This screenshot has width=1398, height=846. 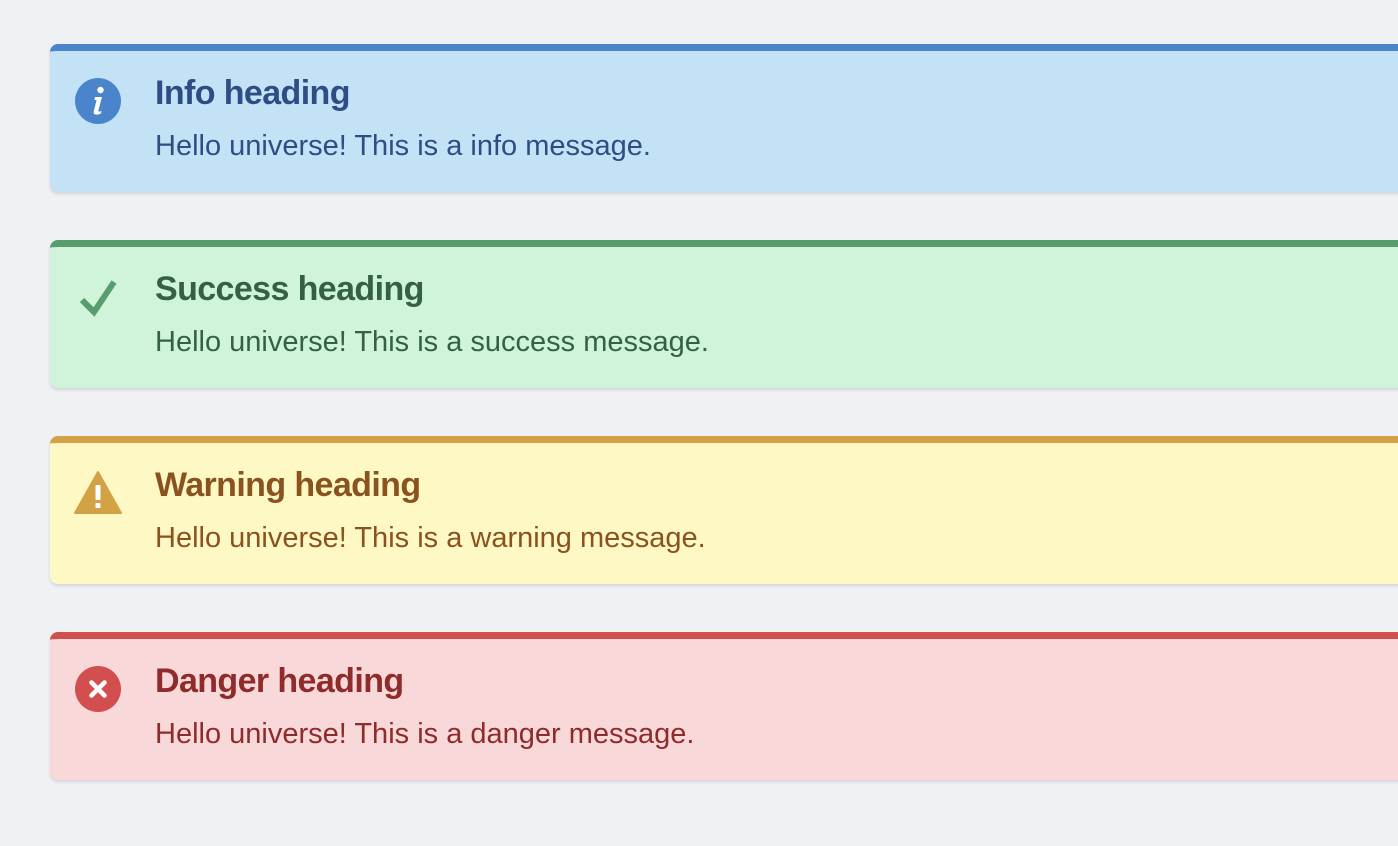 I want to click on close-circle-icon, so click(x=98, y=689).